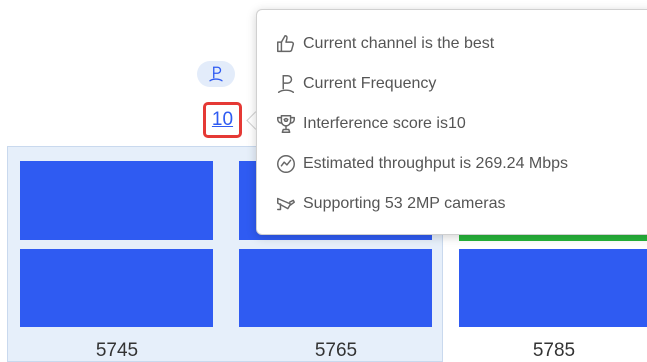 This screenshot has width=647, height=362. I want to click on tooltip-best-channel: Current channel is the best, so click(384, 44).